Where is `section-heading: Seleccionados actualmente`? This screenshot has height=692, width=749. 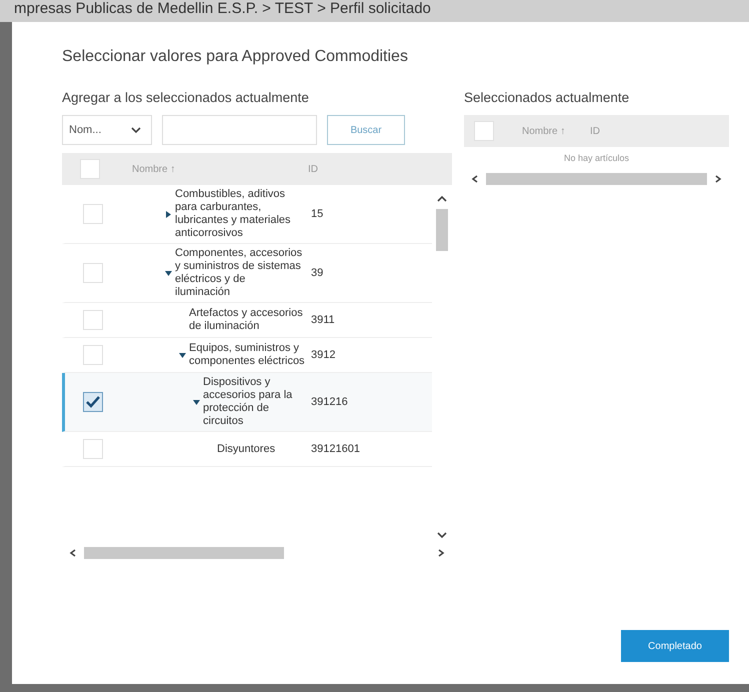
section-heading: Seleccionados actualmente is located at coordinates (547, 97).